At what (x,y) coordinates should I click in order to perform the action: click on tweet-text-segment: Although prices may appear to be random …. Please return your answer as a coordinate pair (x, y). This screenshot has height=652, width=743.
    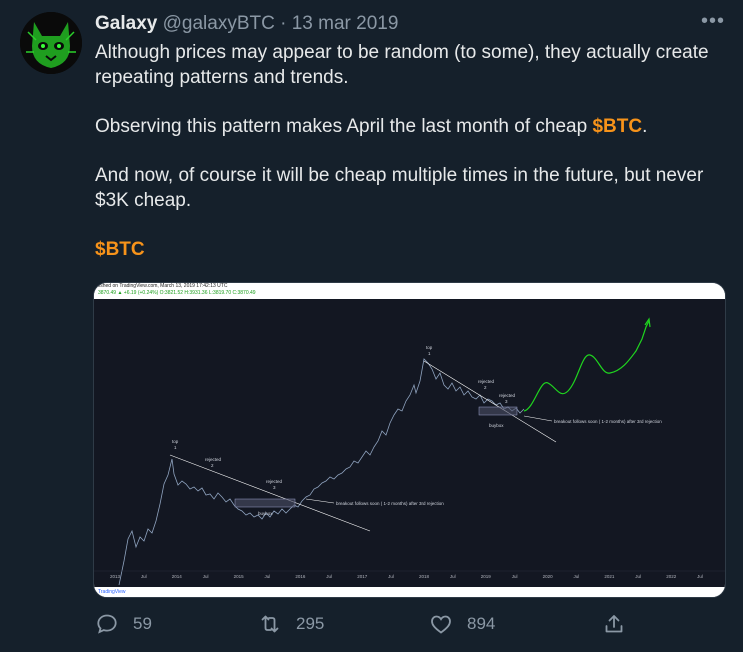
    Looking at the image, I should click on (402, 65).